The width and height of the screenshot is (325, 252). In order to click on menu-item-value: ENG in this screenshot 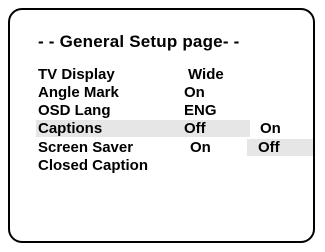, I will do `click(200, 110)`.